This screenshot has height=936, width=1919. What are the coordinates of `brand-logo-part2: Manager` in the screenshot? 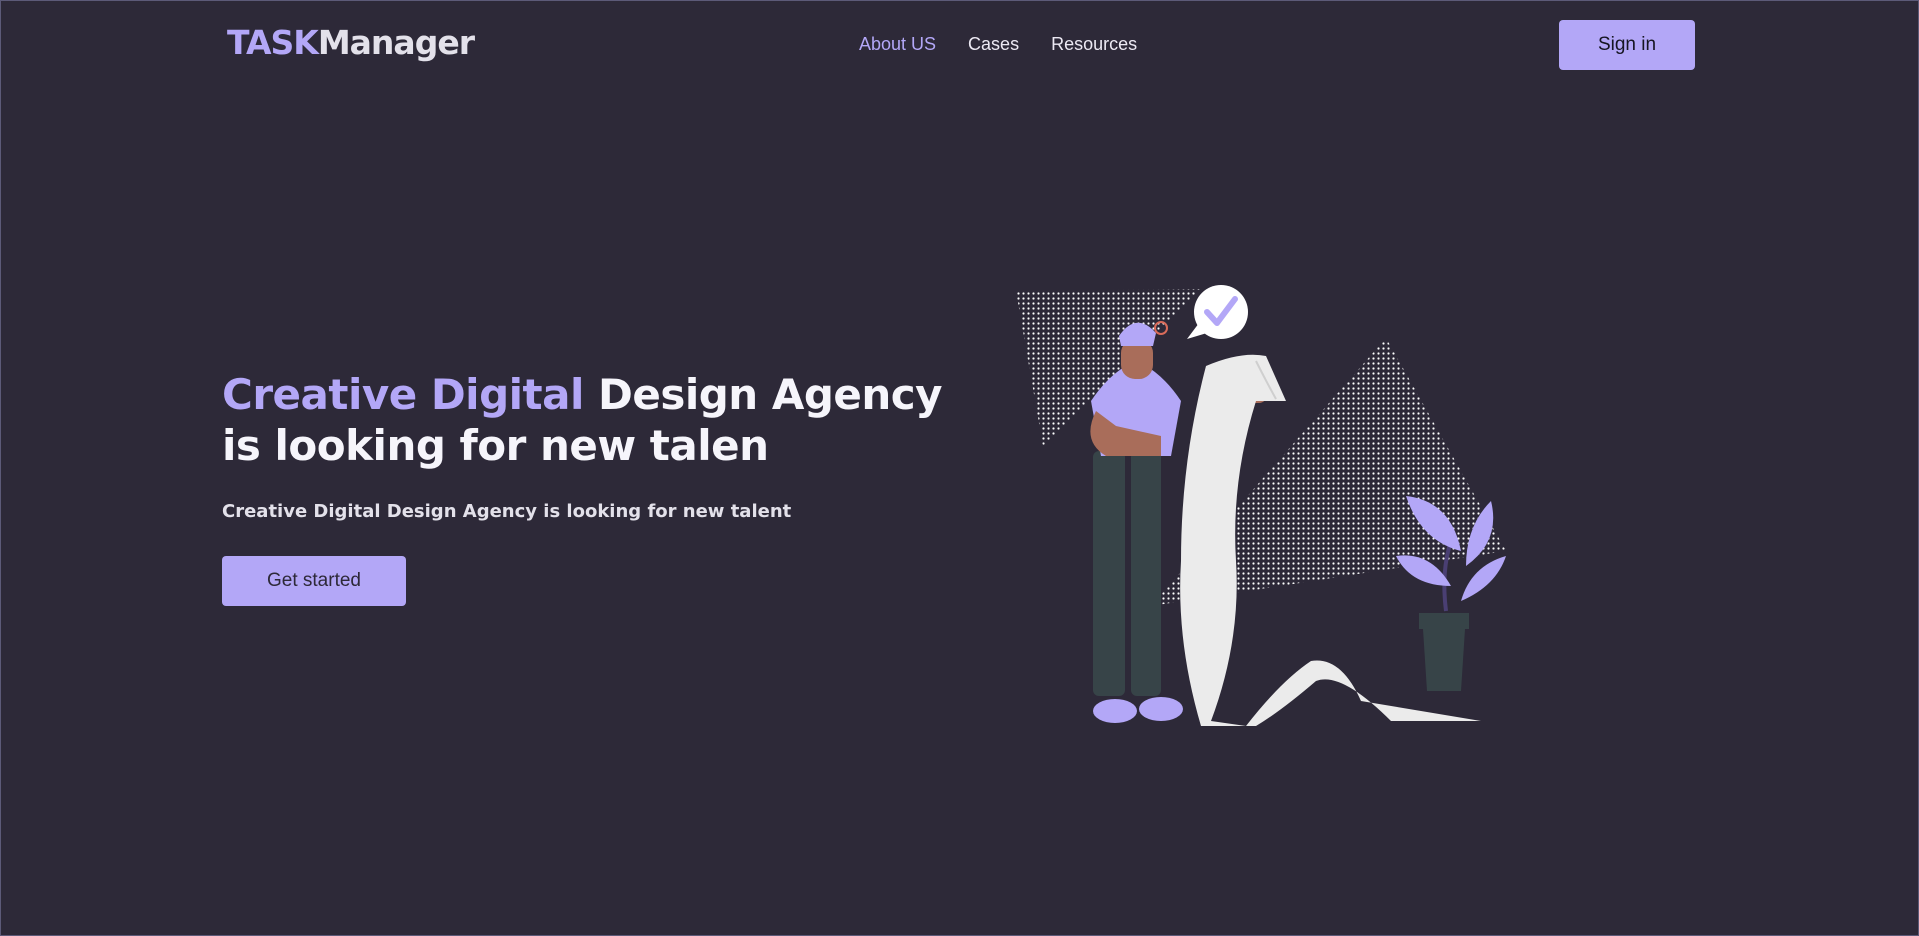 It's located at (396, 42).